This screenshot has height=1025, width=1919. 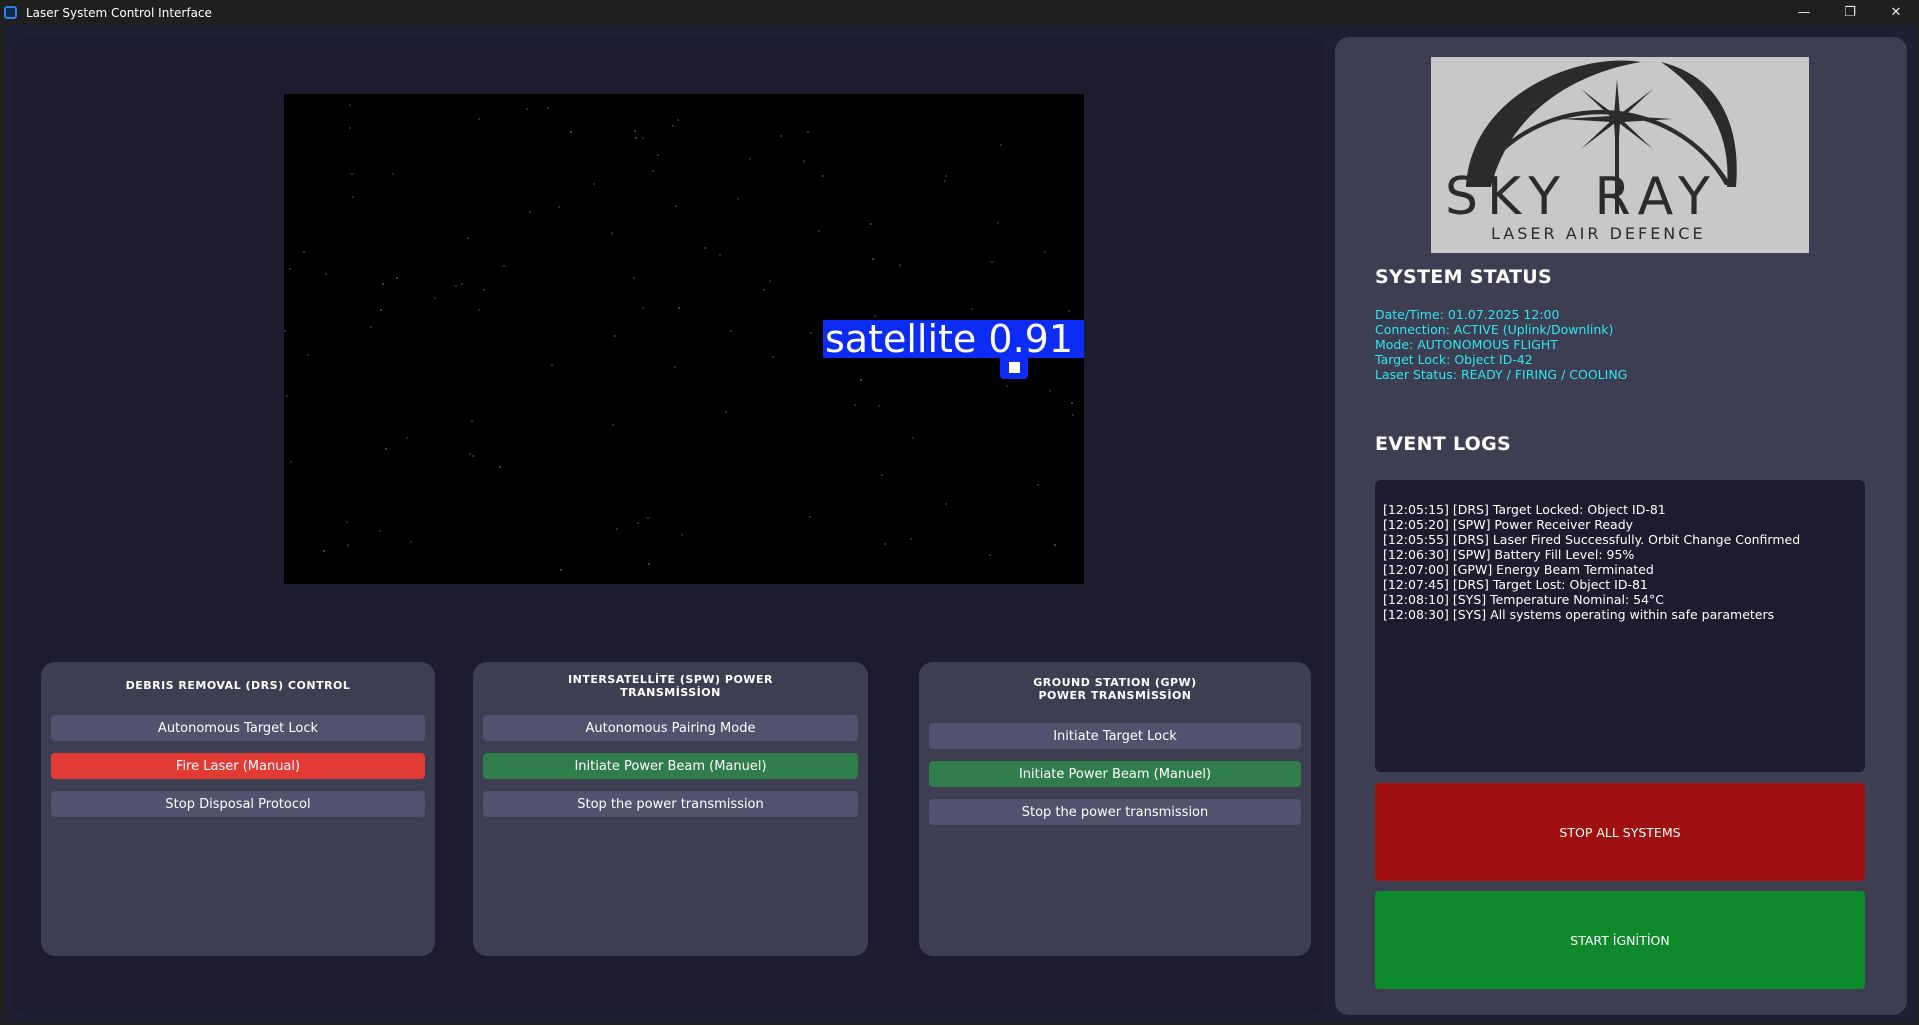 What do you see at coordinates (1494, 329) in the screenshot?
I see `status-connection: Connection: ACTIVE (Uplink/Downlink)` at bounding box center [1494, 329].